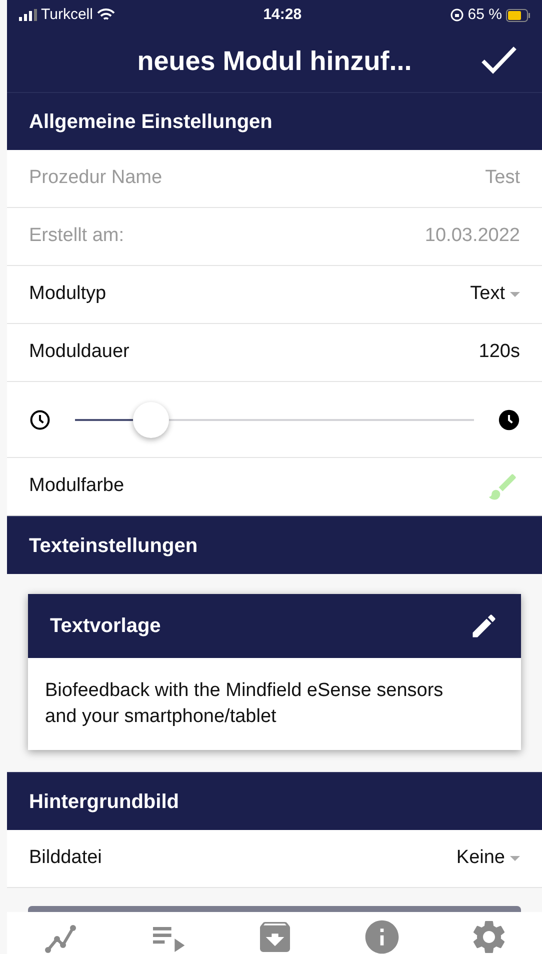  Describe the element at coordinates (518, 15) in the screenshot. I see `battery-icon` at that location.